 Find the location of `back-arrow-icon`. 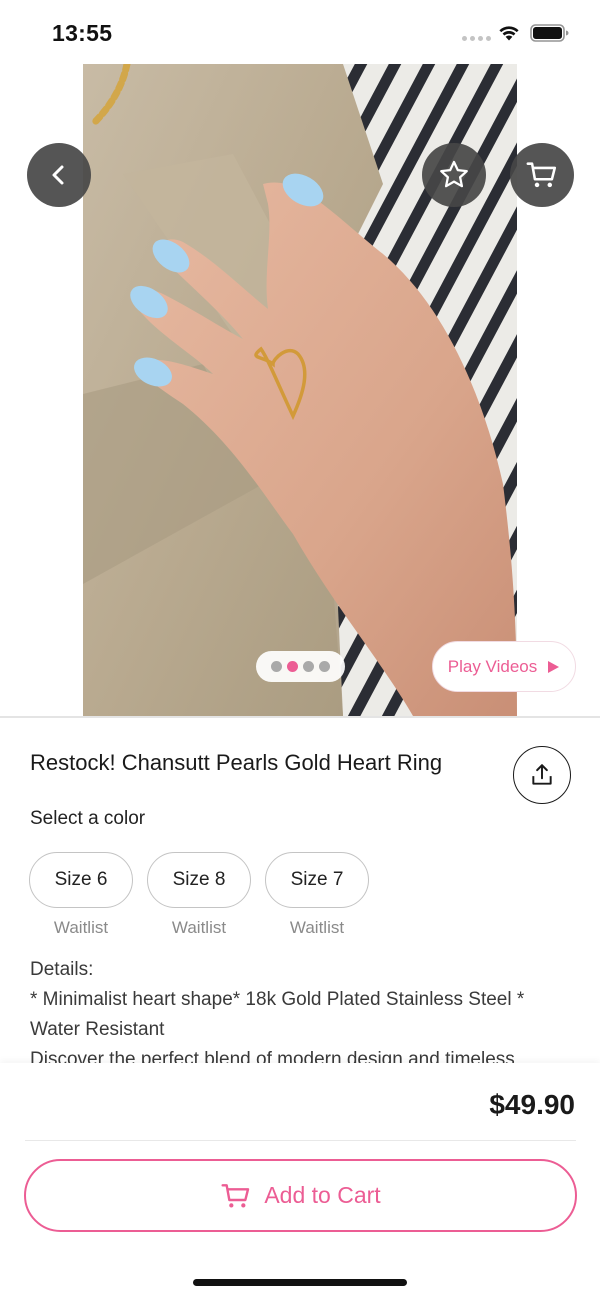

back-arrow-icon is located at coordinates (58, 175).